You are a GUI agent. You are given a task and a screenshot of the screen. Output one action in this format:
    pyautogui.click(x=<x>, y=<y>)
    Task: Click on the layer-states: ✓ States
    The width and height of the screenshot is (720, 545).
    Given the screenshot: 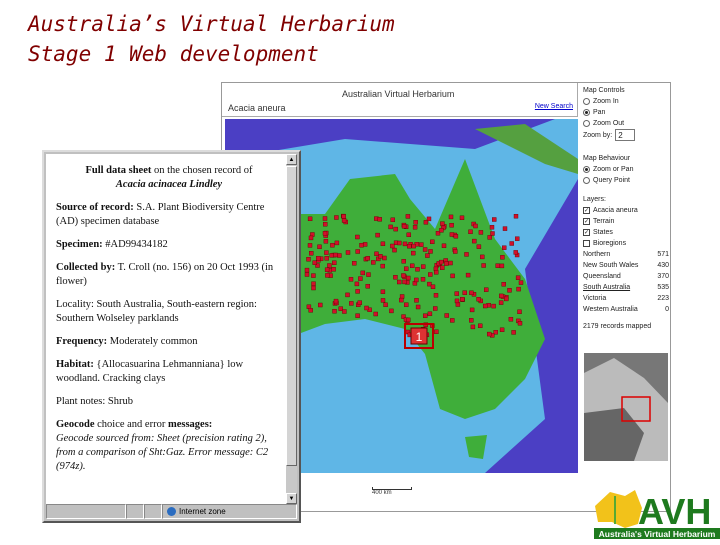 What is the action you would take?
    pyautogui.click(x=626, y=232)
    